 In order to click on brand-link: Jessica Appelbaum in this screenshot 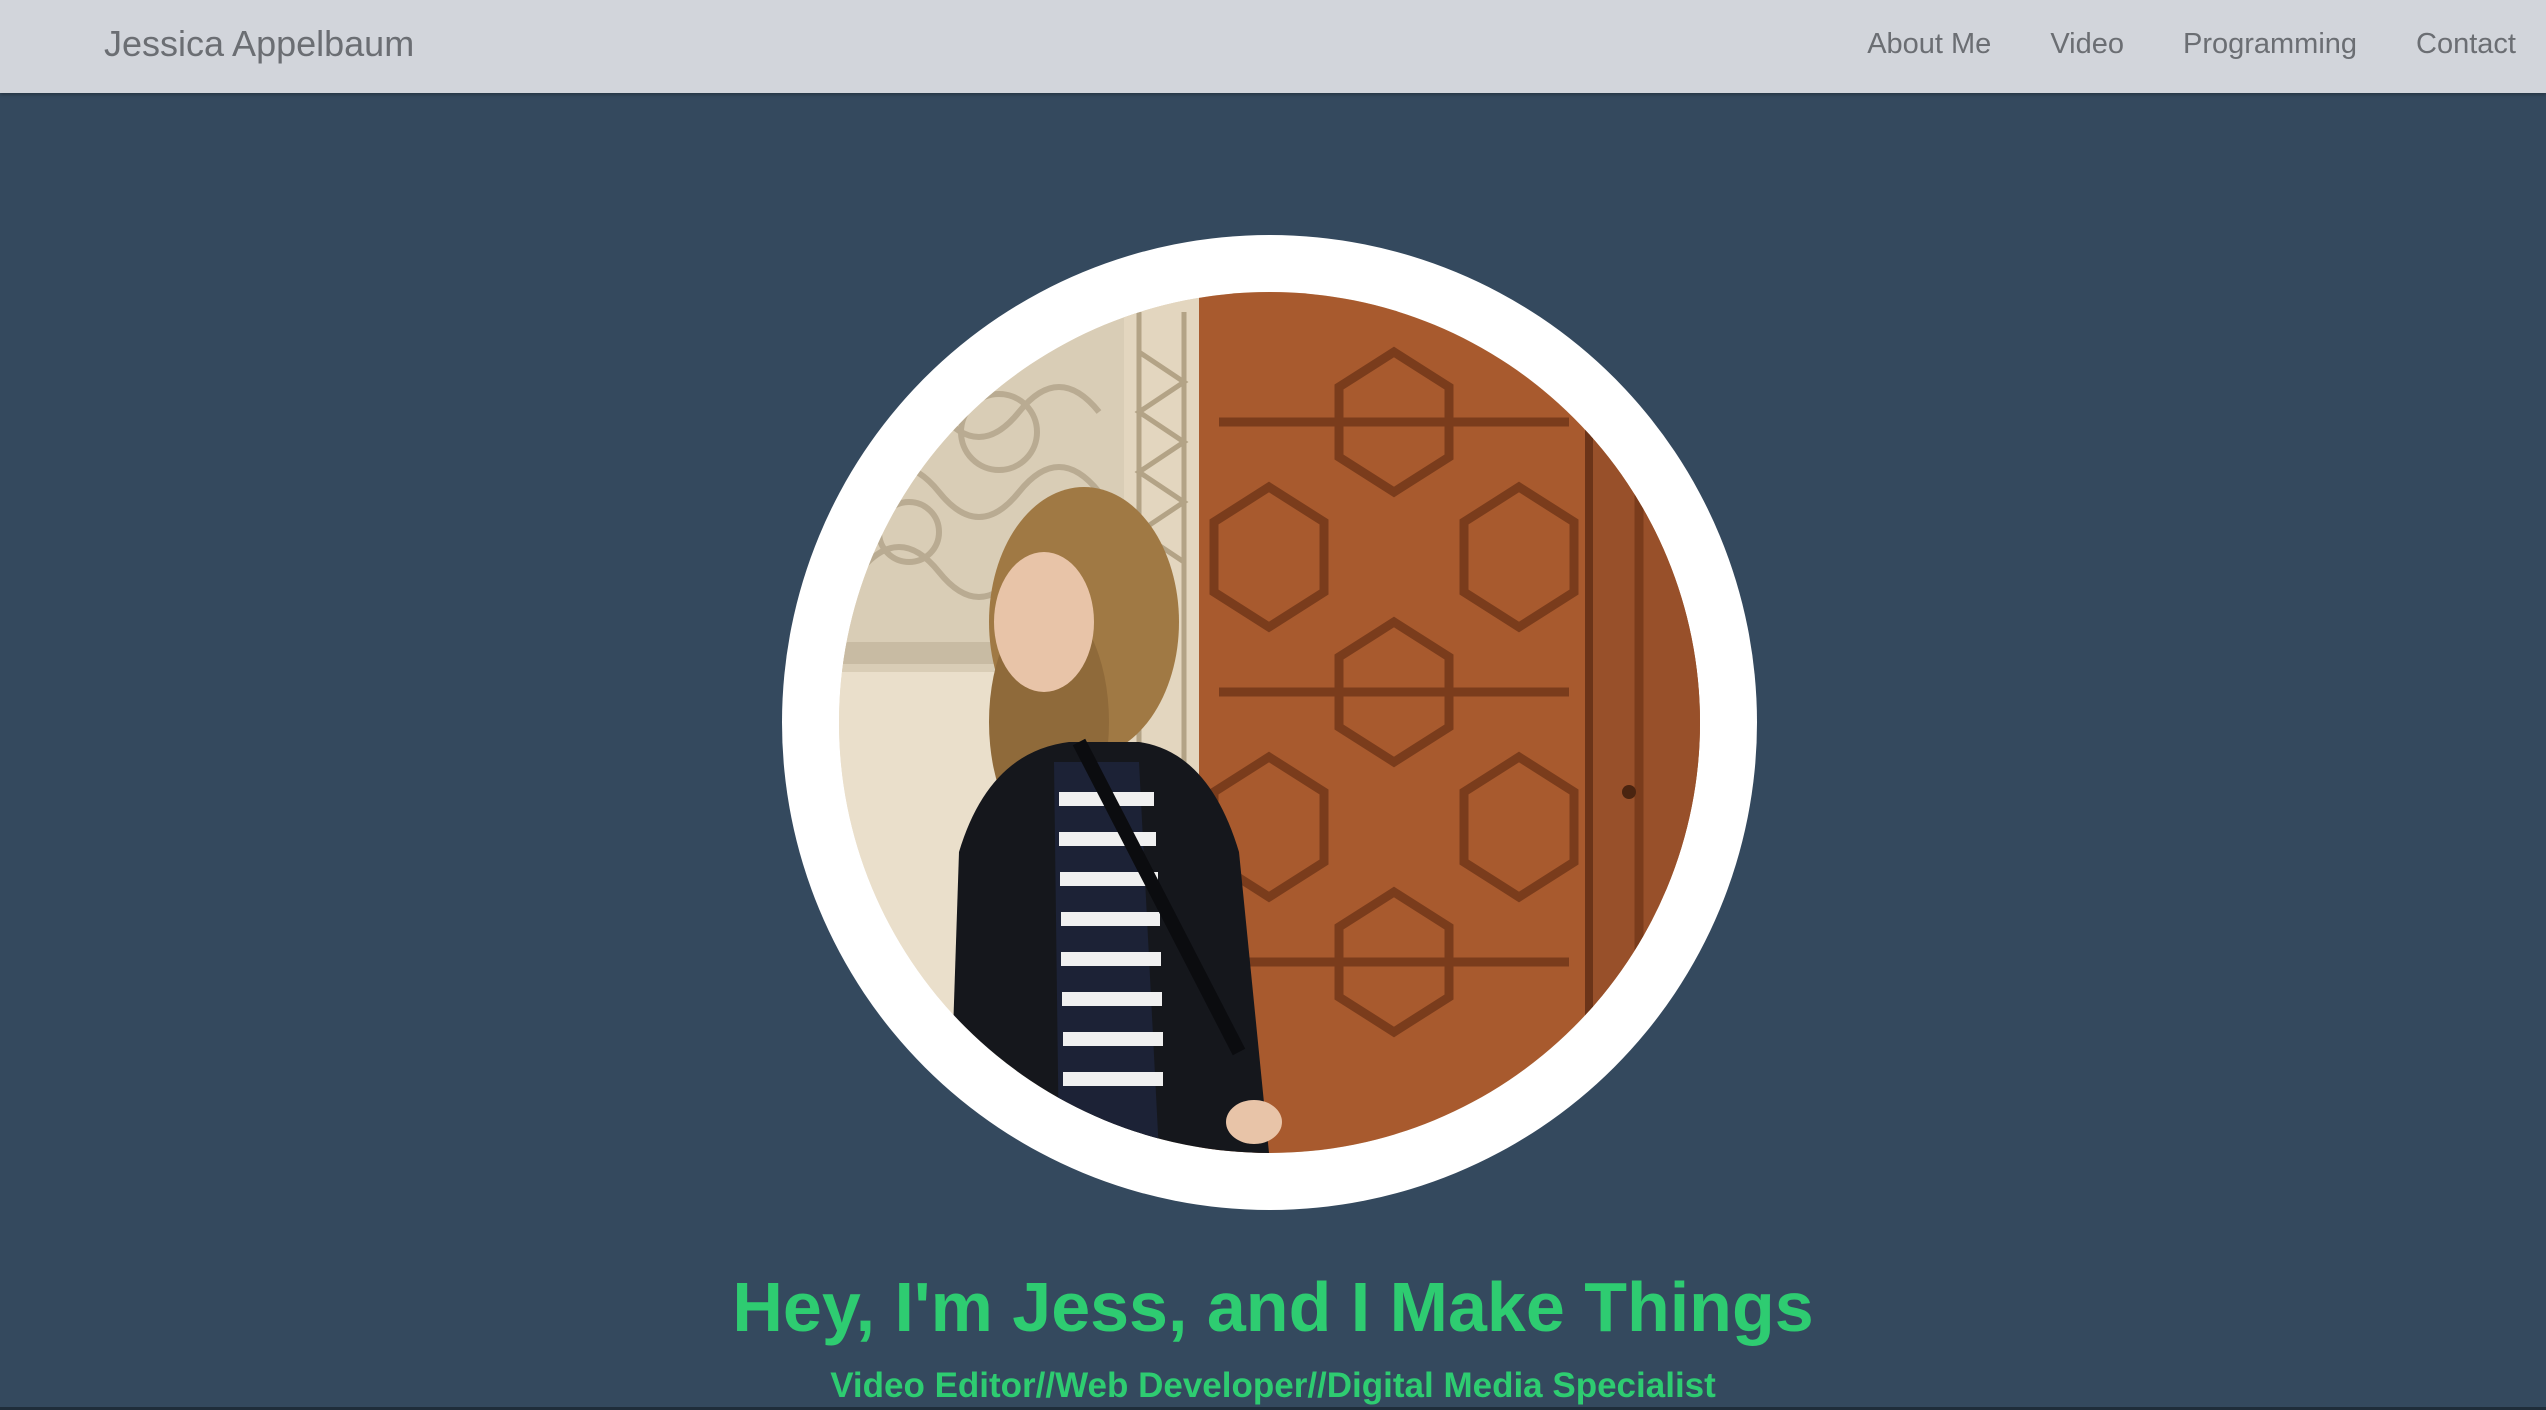, I will do `click(259, 44)`.